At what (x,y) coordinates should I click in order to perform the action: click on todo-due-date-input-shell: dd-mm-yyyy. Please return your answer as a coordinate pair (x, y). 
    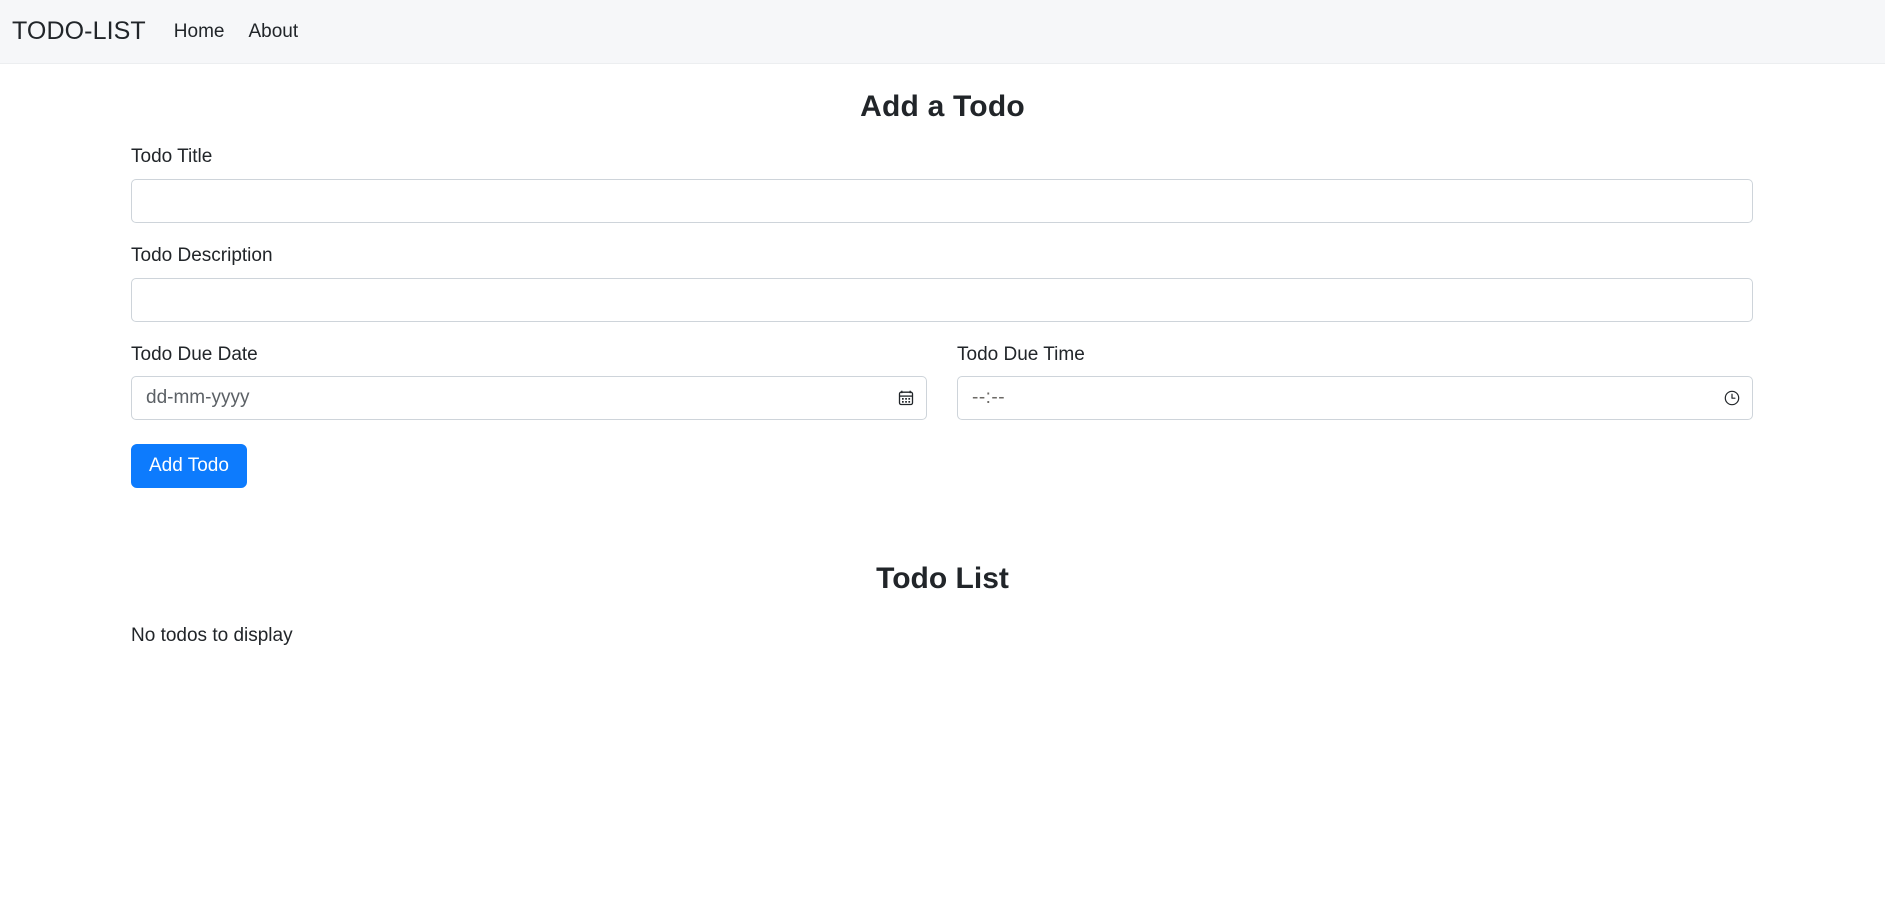
    Looking at the image, I should click on (529, 398).